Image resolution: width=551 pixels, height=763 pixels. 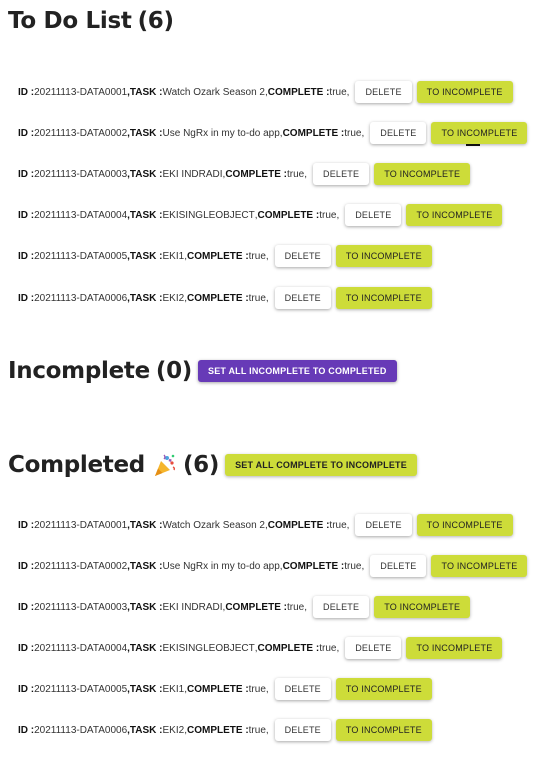 What do you see at coordinates (79, 371) in the screenshot?
I see `incomplete-heading-title: Incomplete` at bounding box center [79, 371].